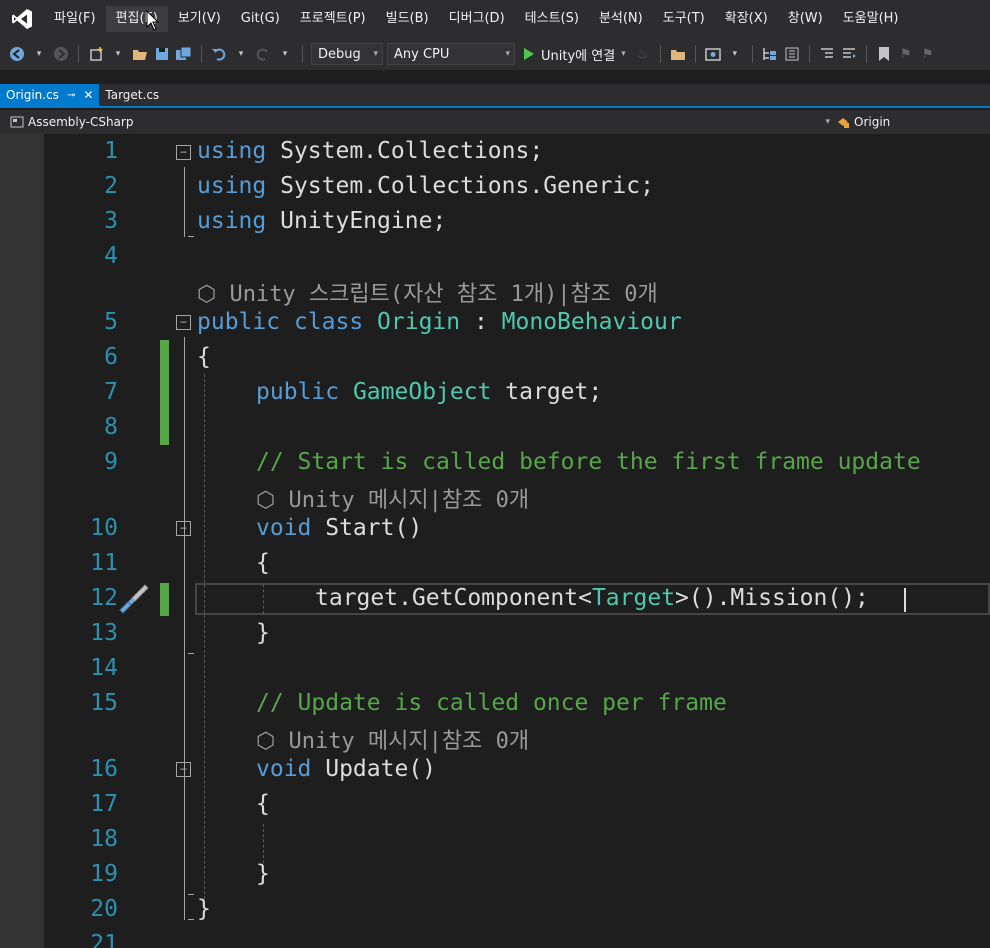 The width and height of the screenshot is (990, 948). I want to click on menu-analyze: 분석(N), so click(621, 19).